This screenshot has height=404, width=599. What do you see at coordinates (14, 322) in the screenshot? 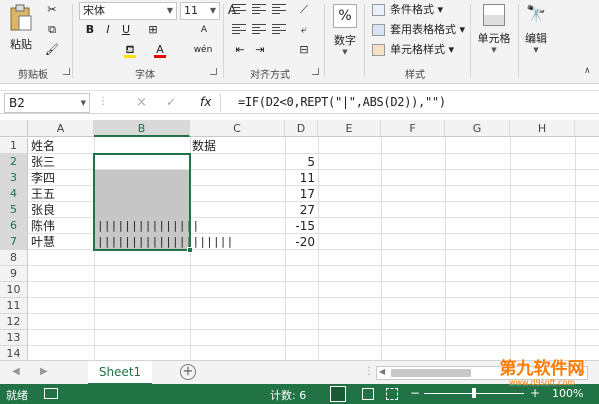
I see `row-header-12: 12` at bounding box center [14, 322].